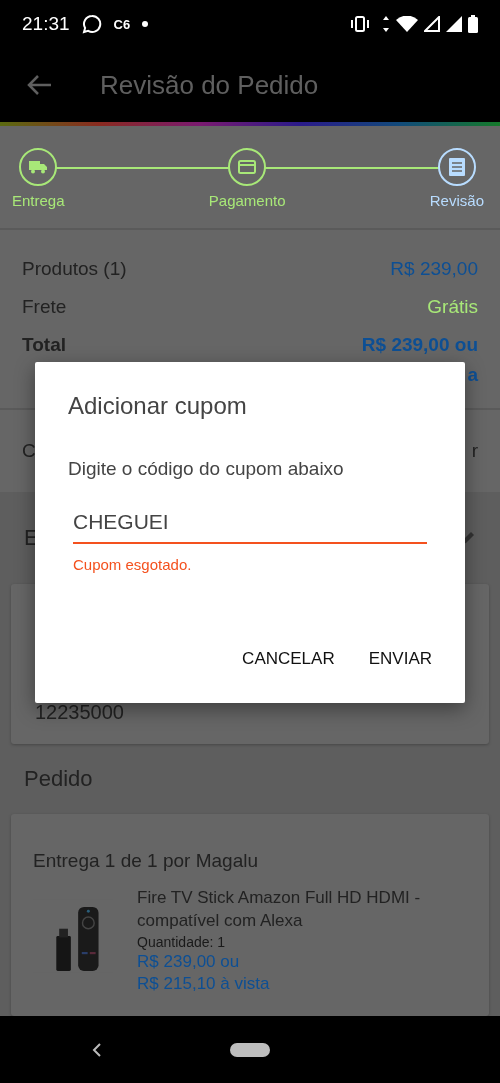 The width and height of the screenshot is (500, 1083). I want to click on section-heading: Pedido, so click(58, 779).